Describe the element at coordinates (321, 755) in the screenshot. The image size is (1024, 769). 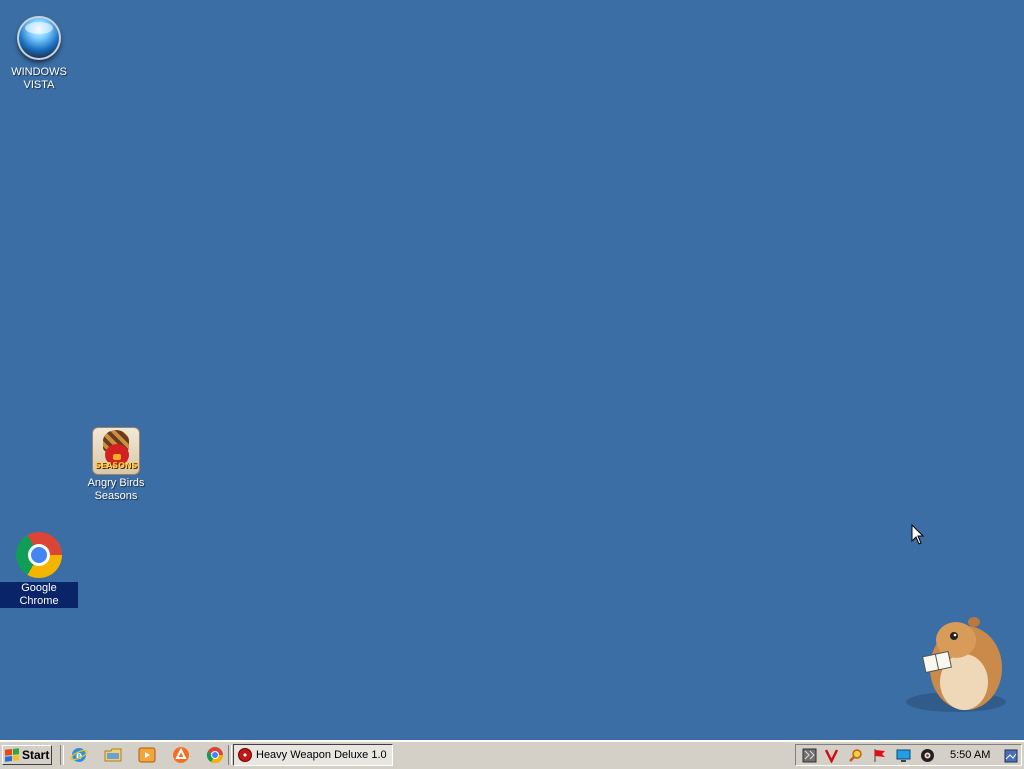
I see `task-label: Heavy Weapon Deluxe 1.0` at that location.